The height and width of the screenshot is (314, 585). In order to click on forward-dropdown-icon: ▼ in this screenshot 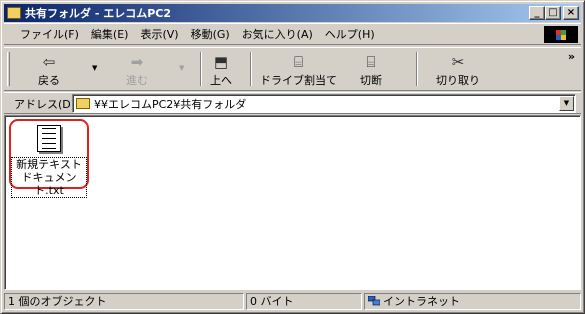, I will do `click(181, 68)`.